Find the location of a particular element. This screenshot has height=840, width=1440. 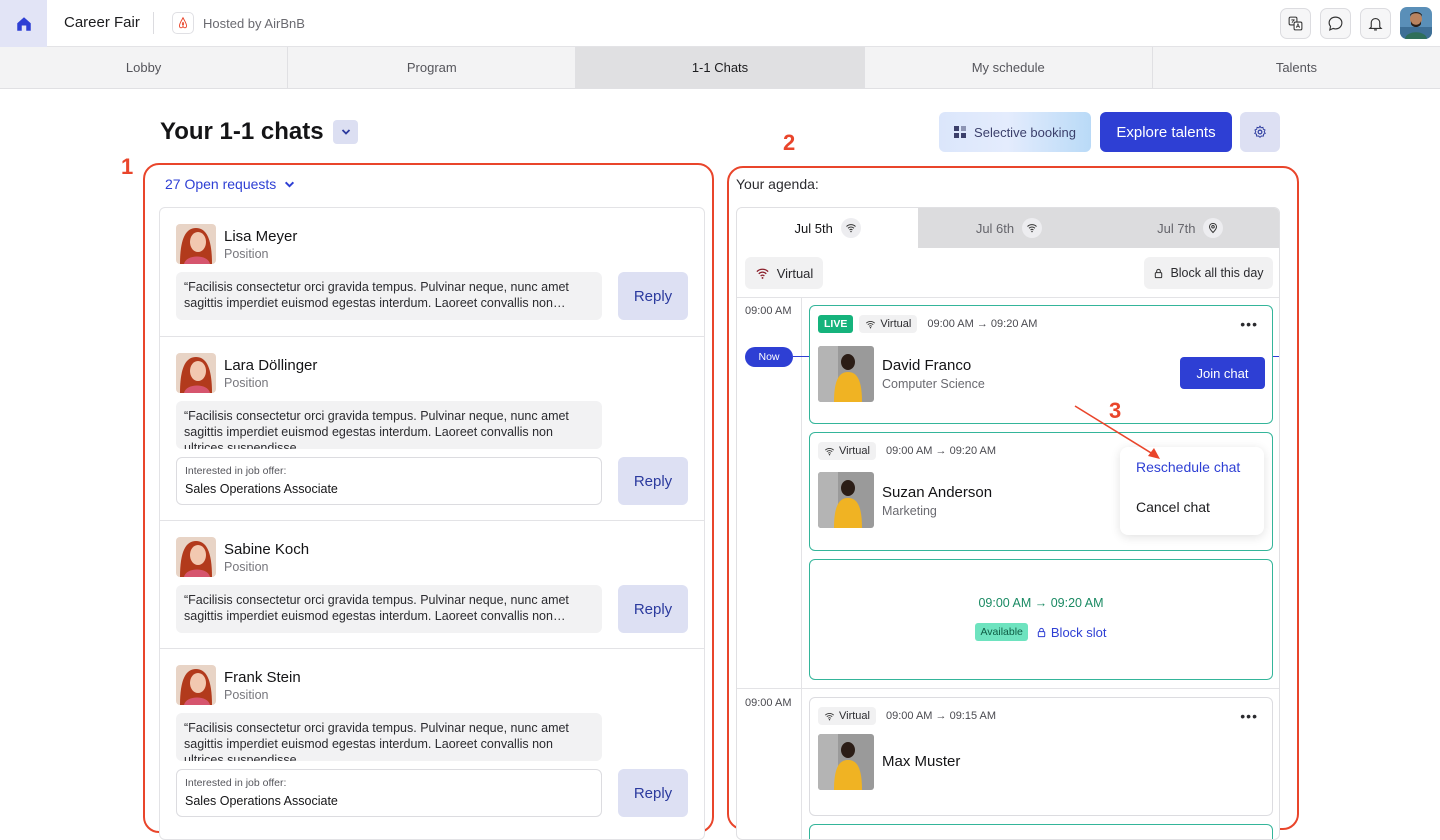

job-offer-value: Sales Operations Associate is located at coordinates (261, 801).